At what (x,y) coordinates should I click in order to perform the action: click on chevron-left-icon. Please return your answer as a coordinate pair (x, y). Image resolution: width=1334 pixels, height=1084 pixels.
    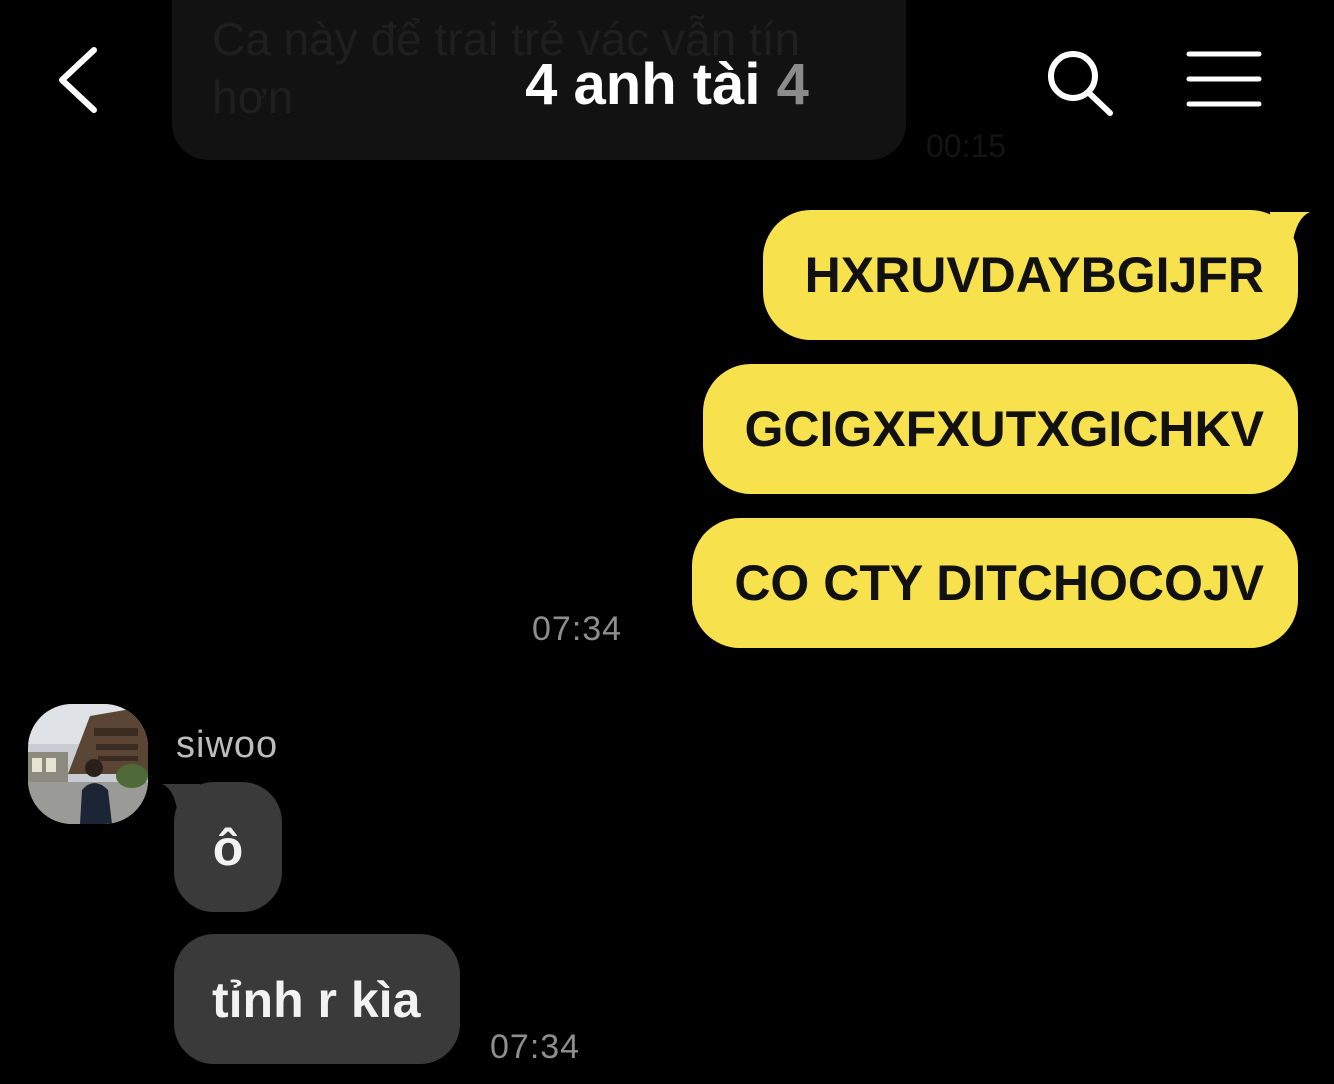
    Looking at the image, I should click on (79, 80).